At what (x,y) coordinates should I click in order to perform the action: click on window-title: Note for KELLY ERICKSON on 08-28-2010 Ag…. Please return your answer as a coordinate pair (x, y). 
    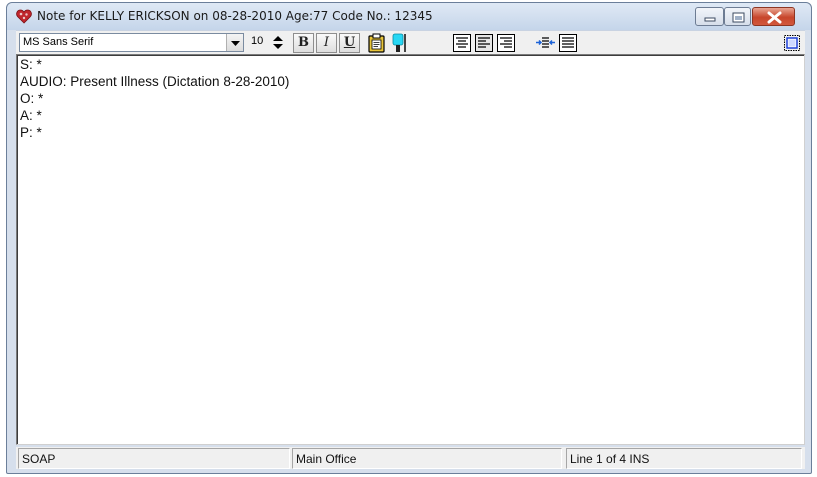
    Looking at the image, I should click on (235, 16).